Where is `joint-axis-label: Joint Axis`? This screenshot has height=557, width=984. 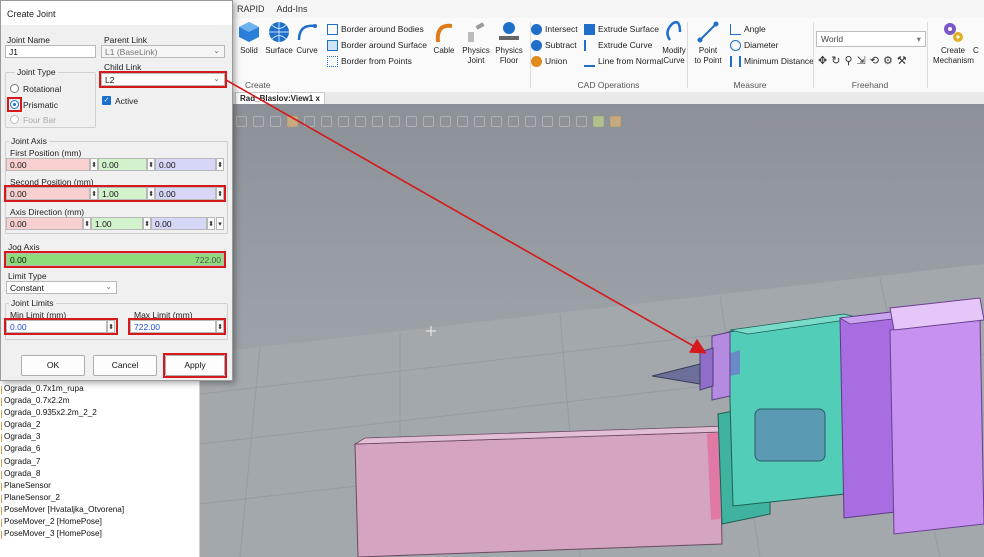
joint-axis-label: Joint Axis is located at coordinates (29, 141).